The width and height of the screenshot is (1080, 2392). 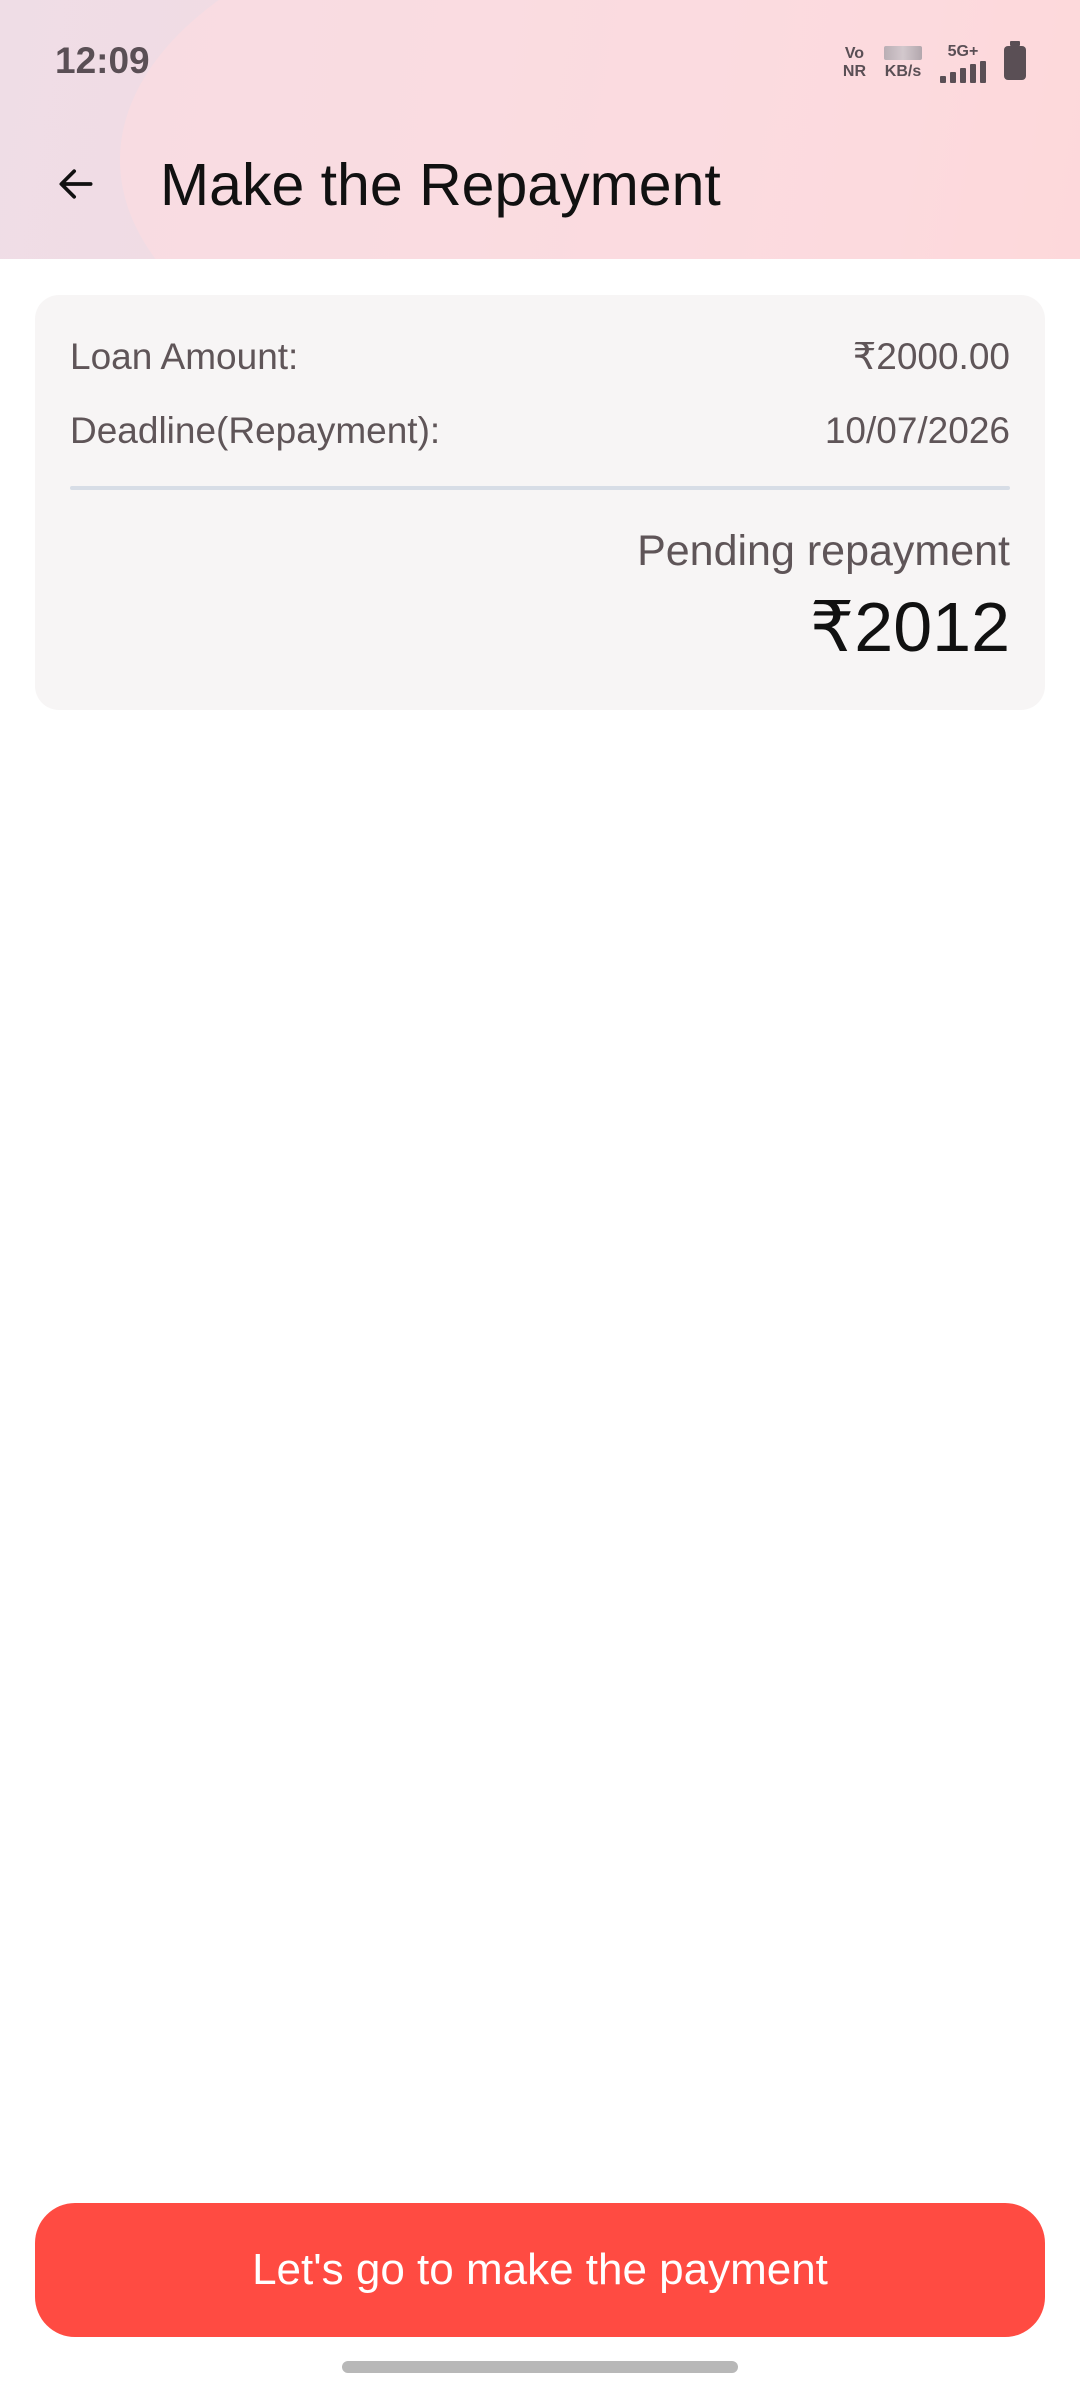 I want to click on deadline-row: Deadline(Repayment): 10/07/2026, so click(x=540, y=431).